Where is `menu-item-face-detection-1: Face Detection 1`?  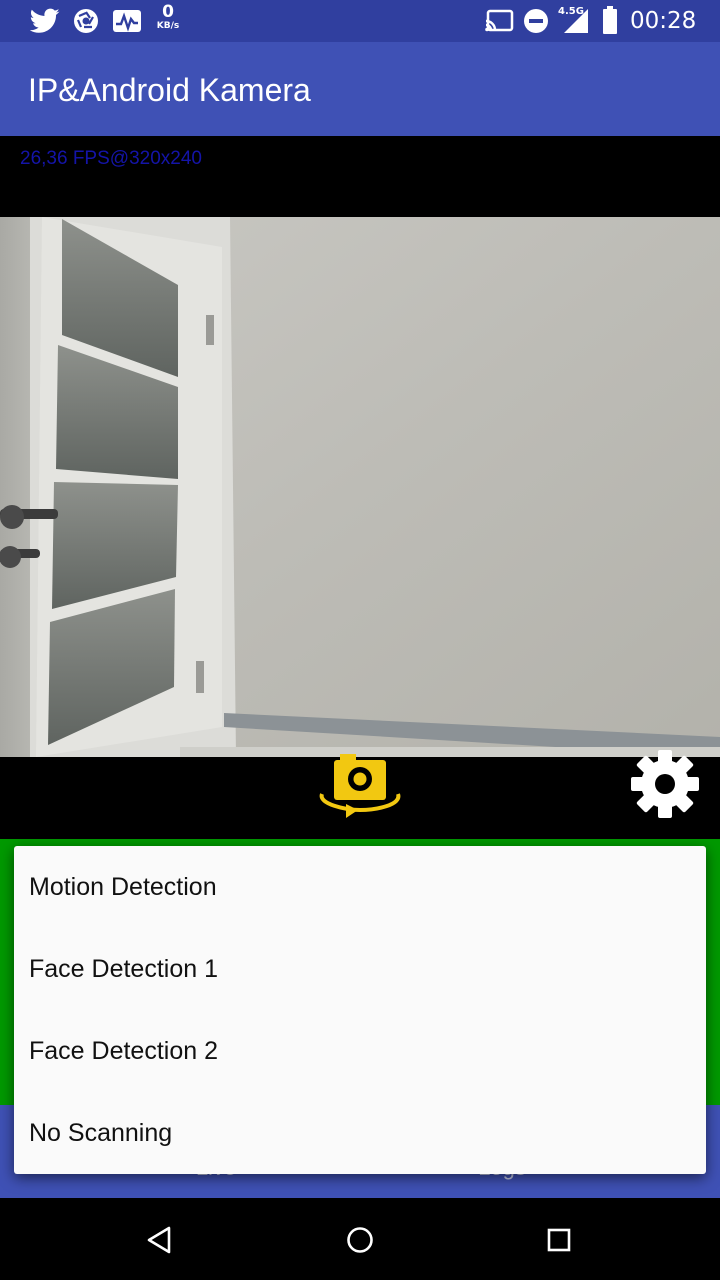
menu-item-face-detection-1: Face Detection 1 is located at coordinates (360, 969).